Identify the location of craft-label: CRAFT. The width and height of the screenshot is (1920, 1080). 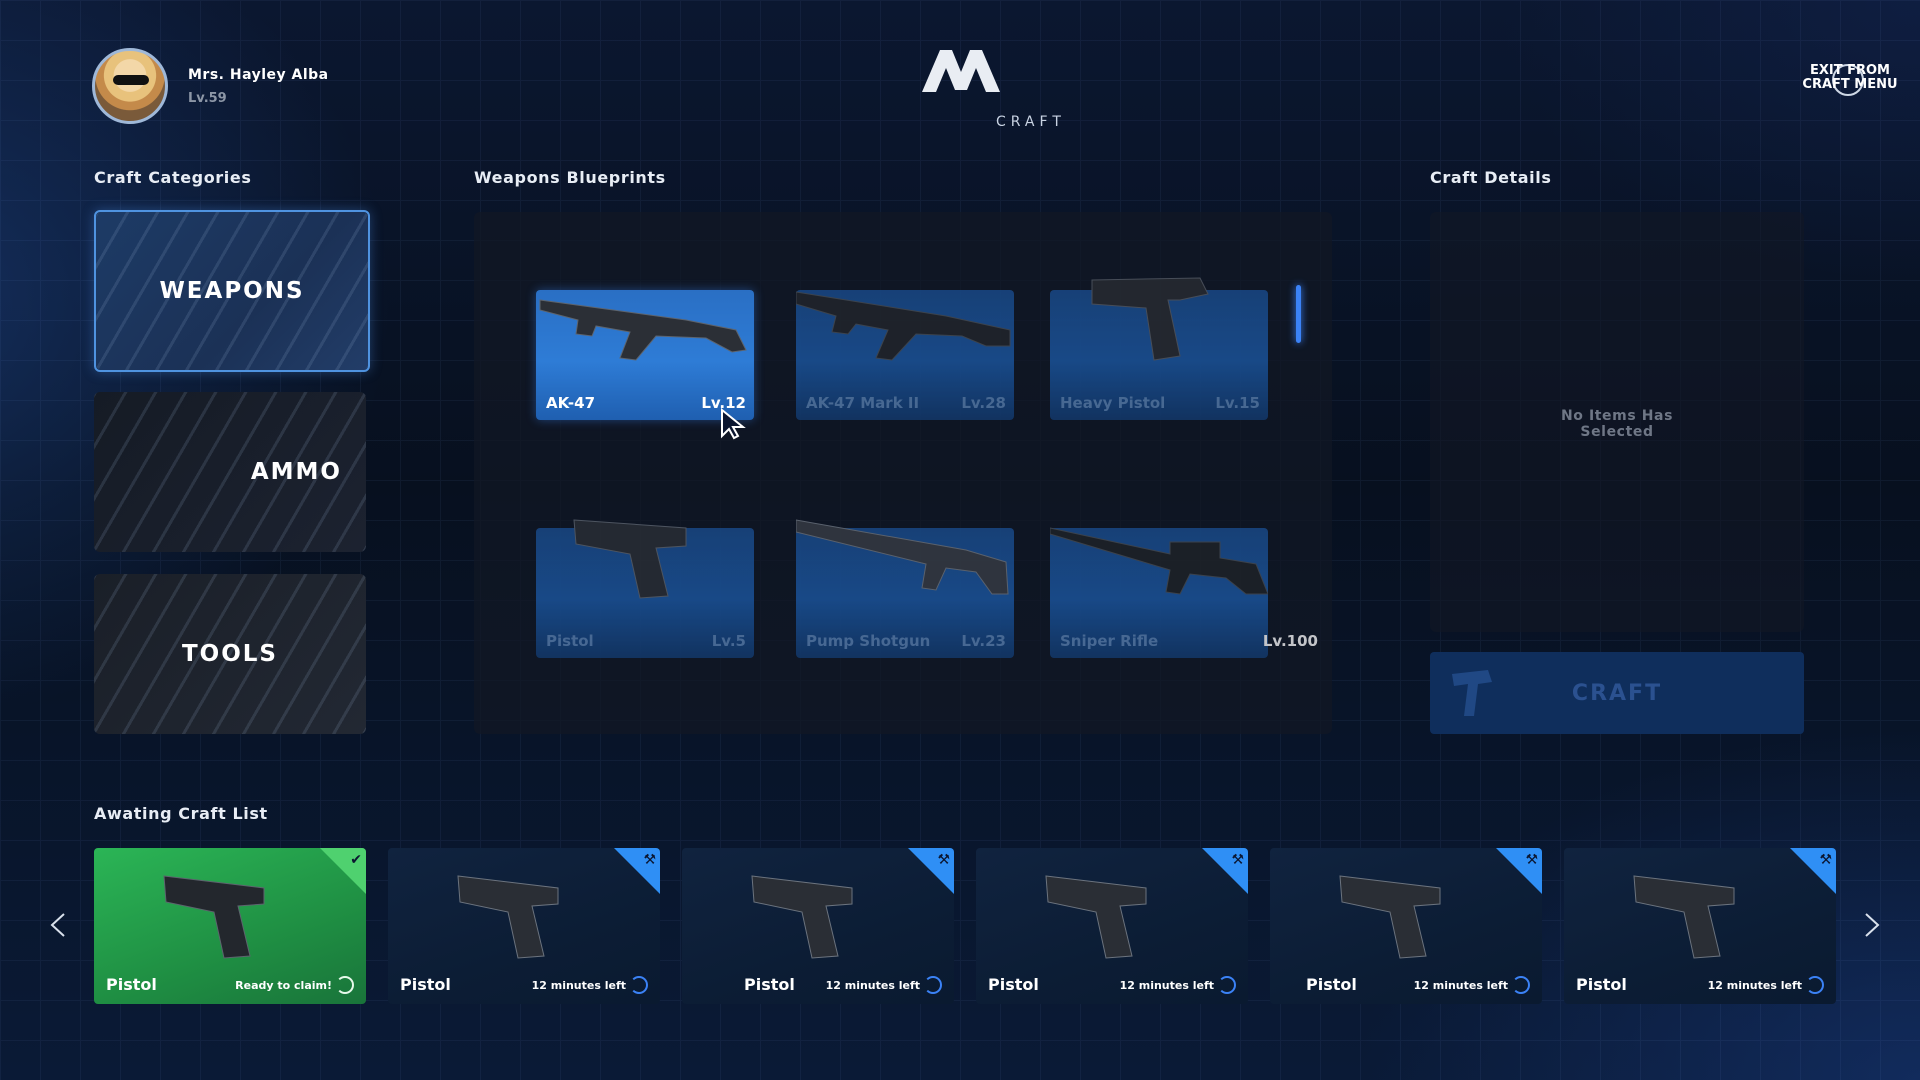
(1617, 693).